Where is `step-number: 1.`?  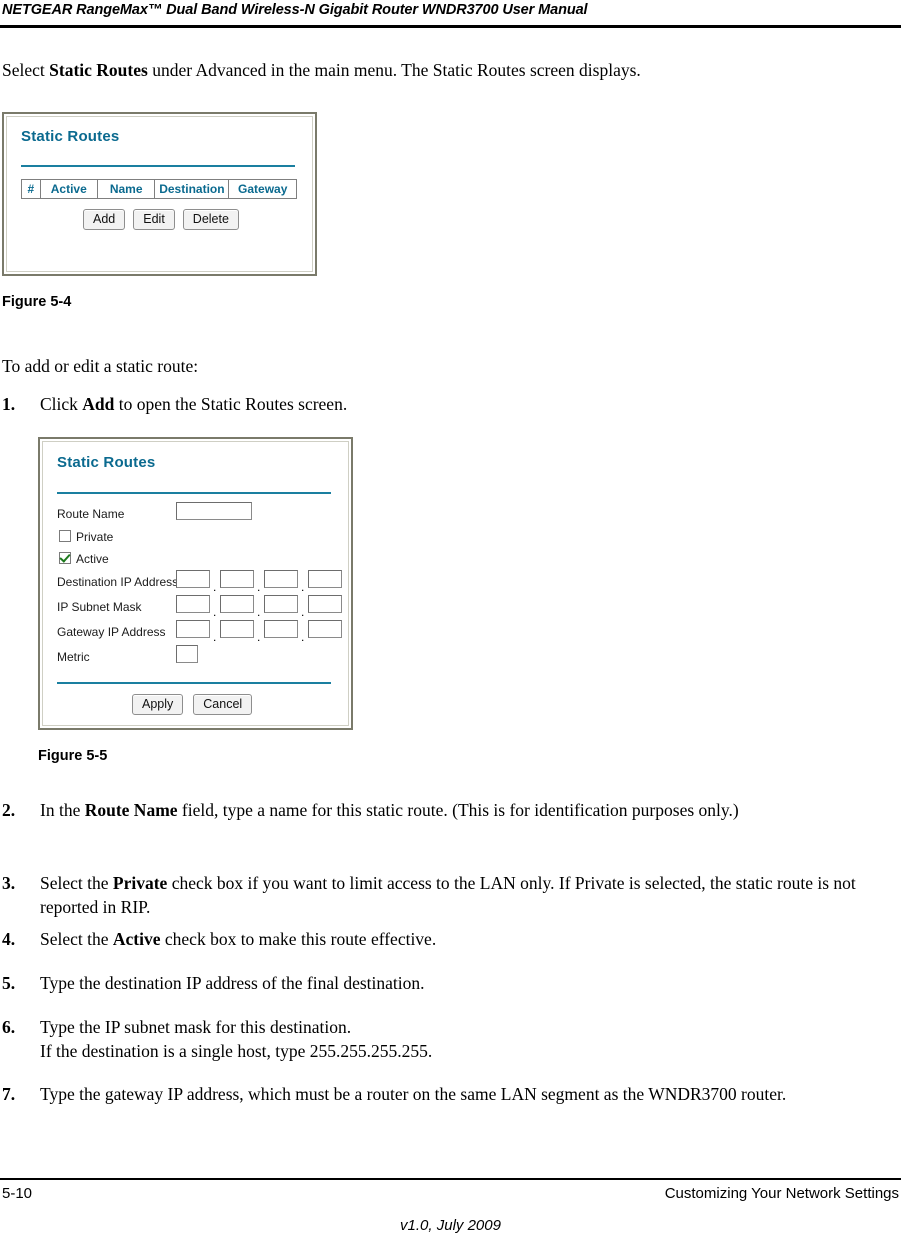
step-number: 1. is located at coordinates (9, 404).